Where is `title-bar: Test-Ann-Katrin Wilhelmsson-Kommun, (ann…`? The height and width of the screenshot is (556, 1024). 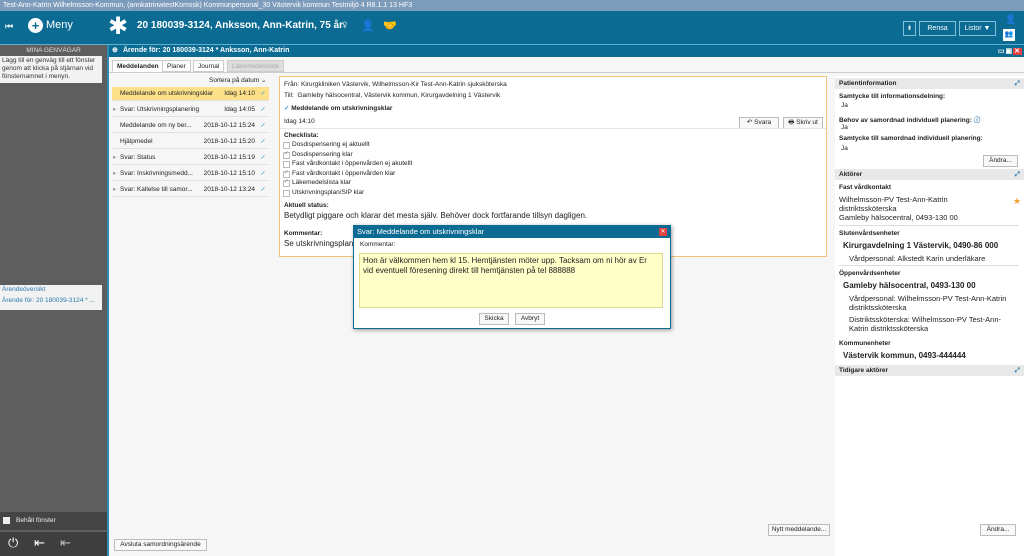
title-bar: Test-Ann-Katrin Wilhelmsson-Kommun, (ann… is located at coordinates (512, 5).